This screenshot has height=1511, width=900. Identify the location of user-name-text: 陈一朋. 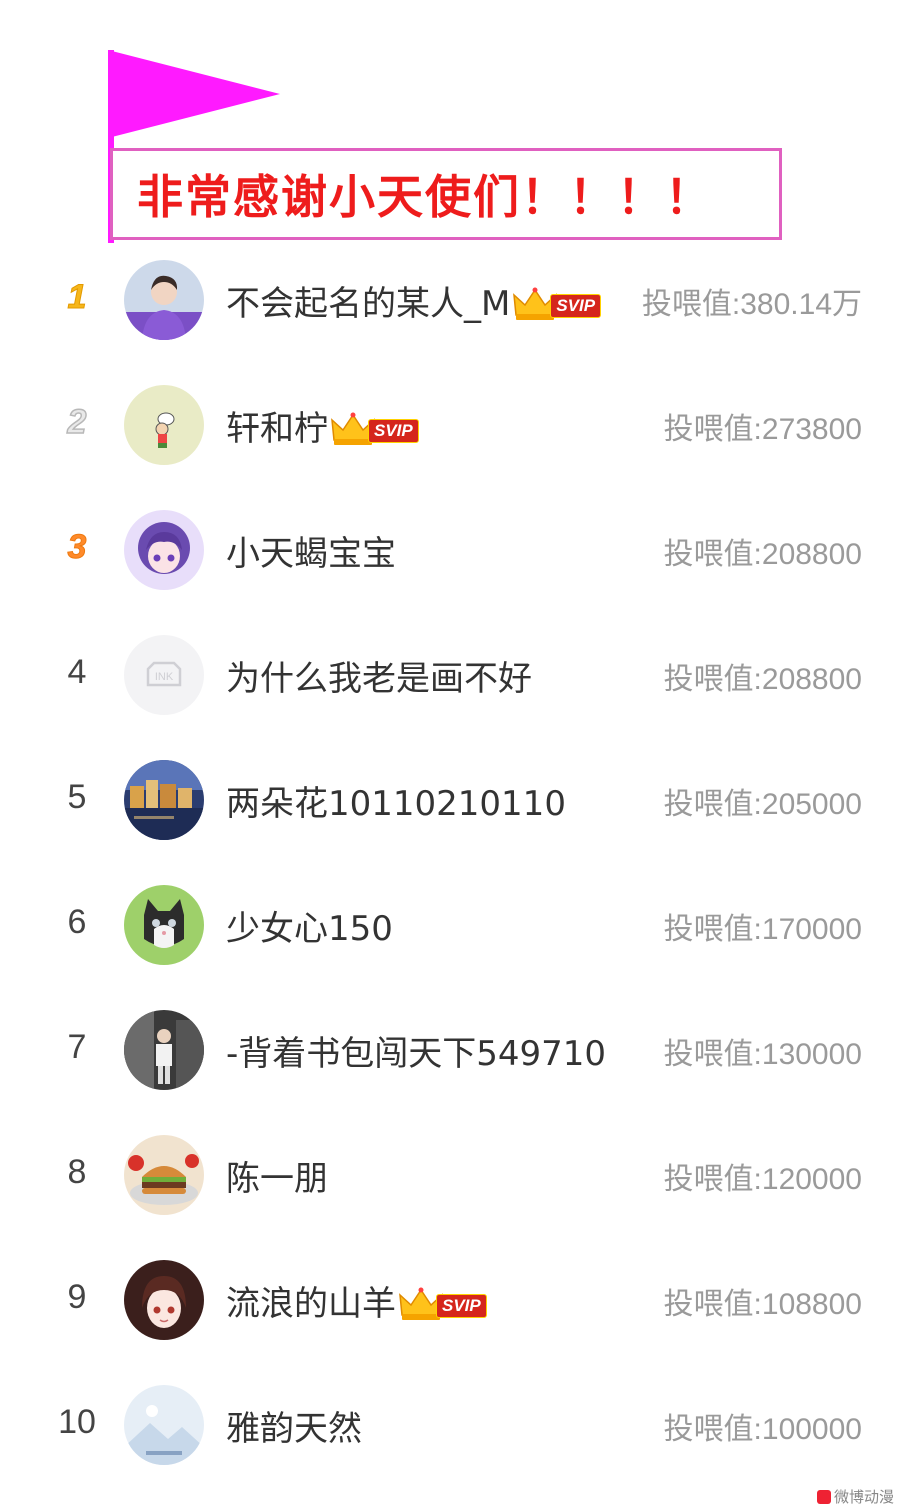
(277, 1179).